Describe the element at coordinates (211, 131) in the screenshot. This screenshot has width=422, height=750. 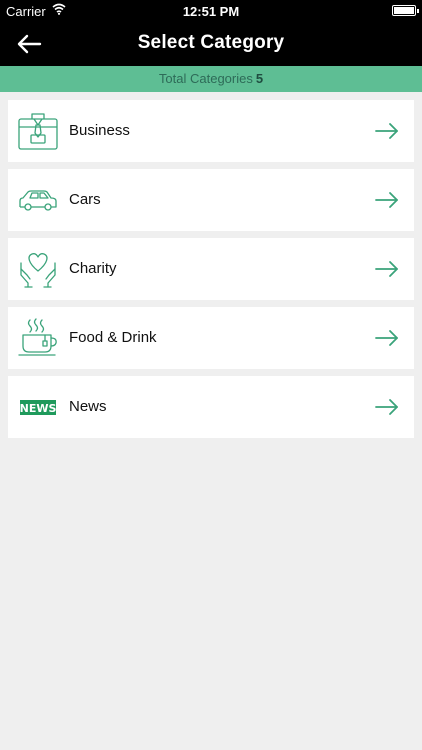
I see `category-row-business: Business` at that location.